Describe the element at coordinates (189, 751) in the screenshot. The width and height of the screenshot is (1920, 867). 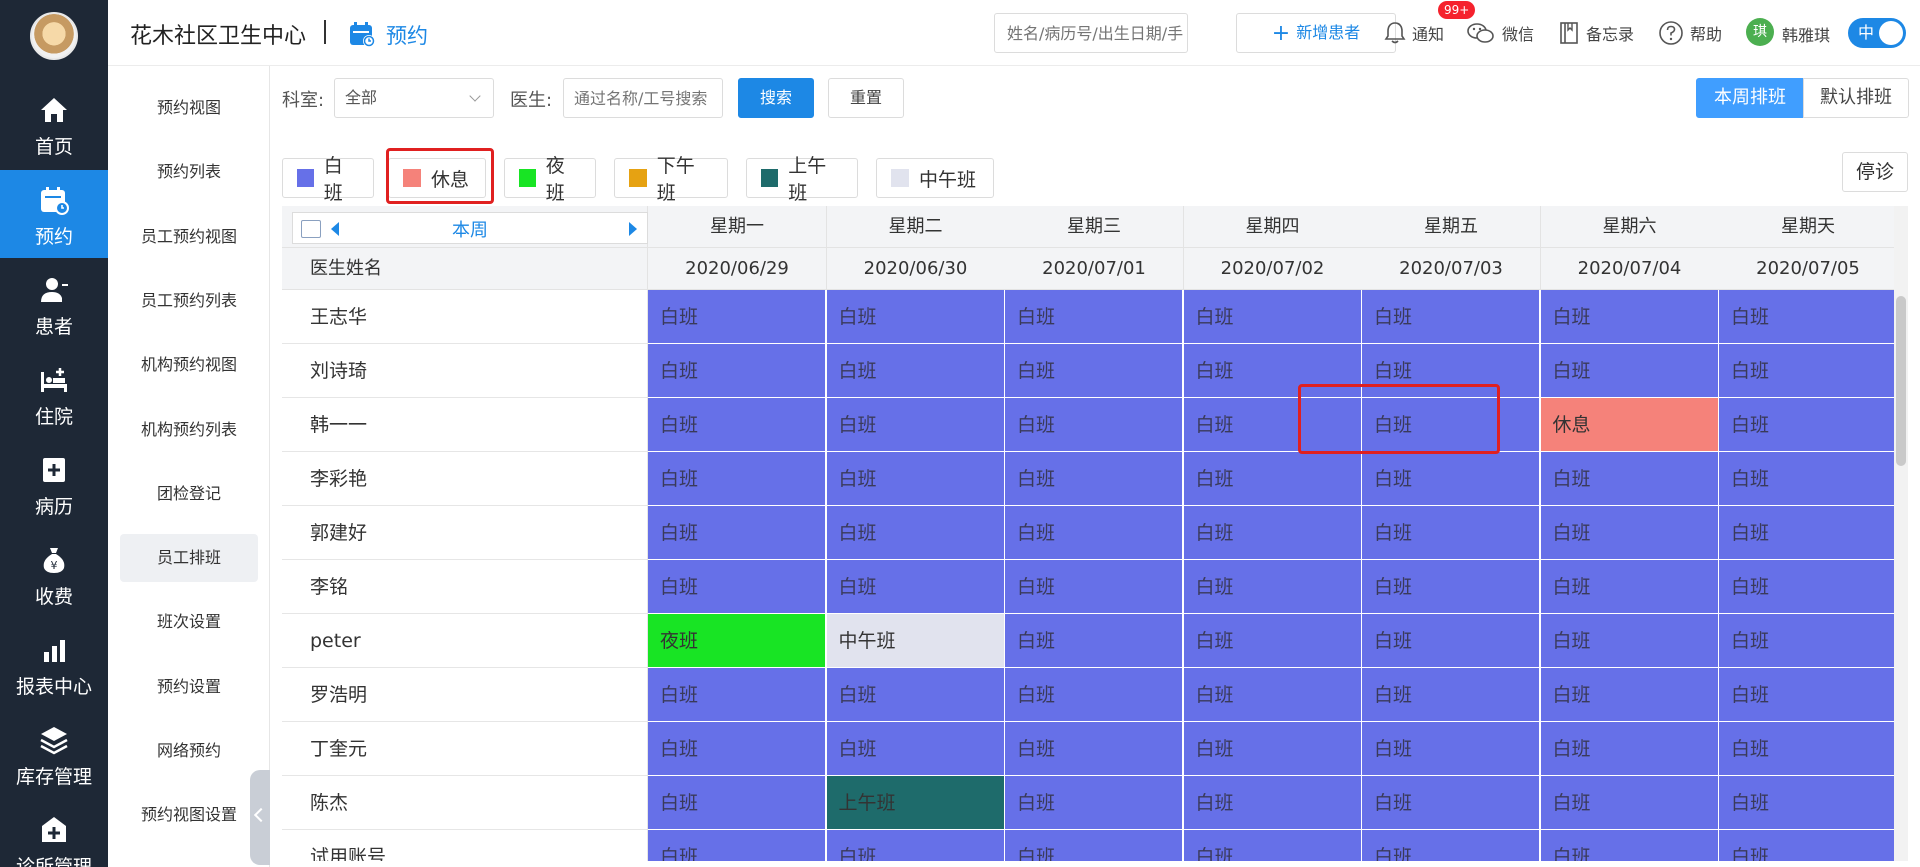
I see `subnav-item: 网络预约` at that location.